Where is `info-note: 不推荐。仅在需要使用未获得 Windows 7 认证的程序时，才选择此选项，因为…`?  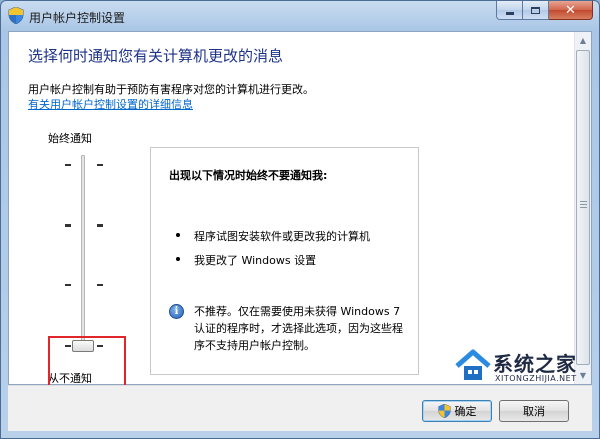 info-note: 不推荐。仅在需要使用未获得 Windows 7 认证的程序时，才选择此选项，因为… is located at coordinates (298, 328).